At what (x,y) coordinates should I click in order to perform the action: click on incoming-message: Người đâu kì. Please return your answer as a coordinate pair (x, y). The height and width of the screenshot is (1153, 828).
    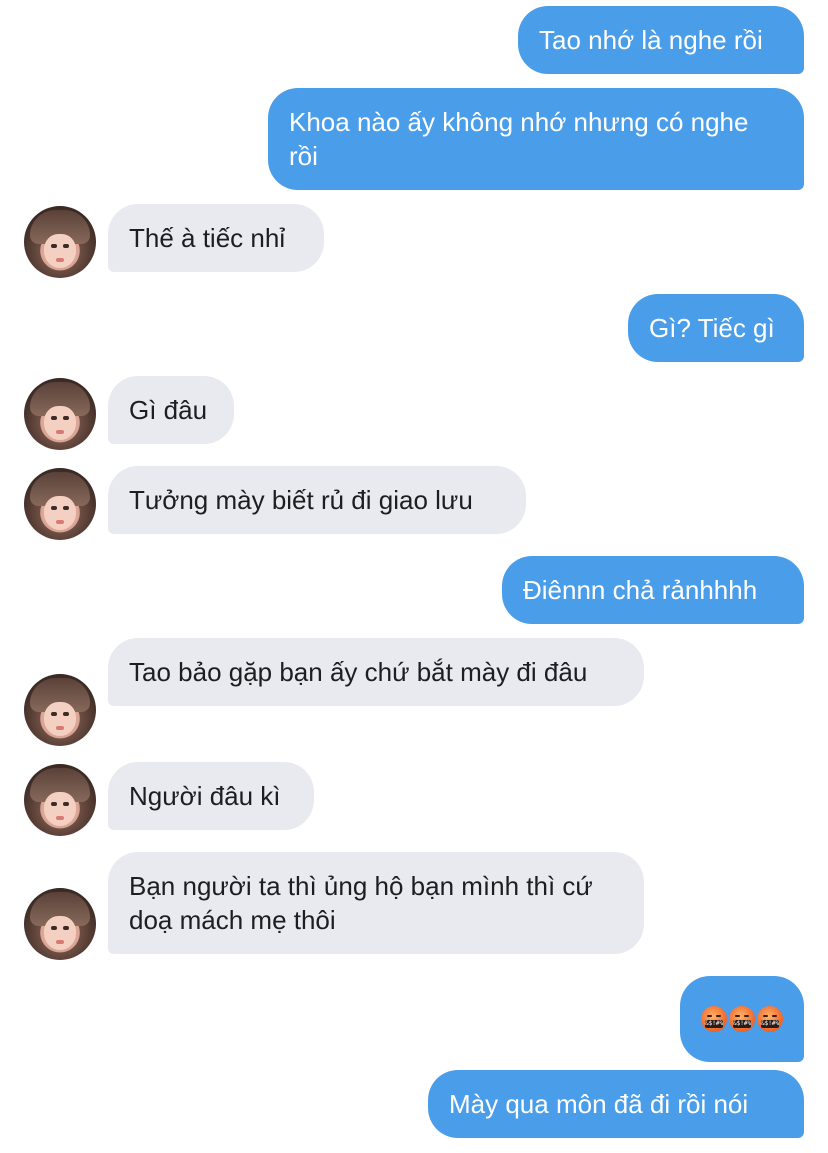
    Looking at the image, I should click on (211, 796).